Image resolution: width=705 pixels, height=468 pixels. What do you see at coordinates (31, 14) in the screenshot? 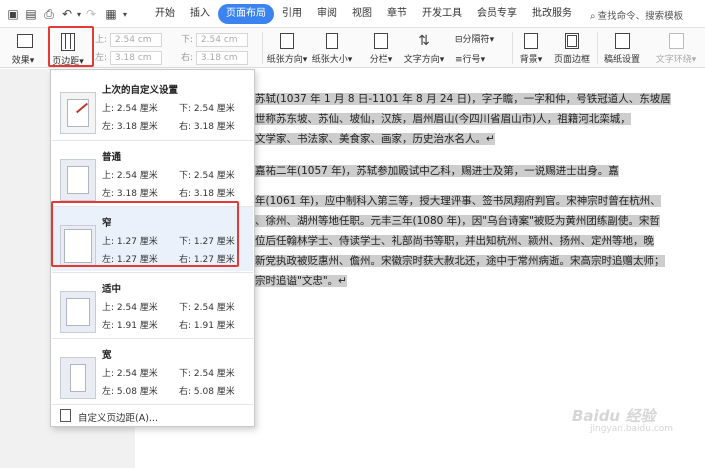
I see `export-pdf-icon: ▤` at bounding box center [31, 14].